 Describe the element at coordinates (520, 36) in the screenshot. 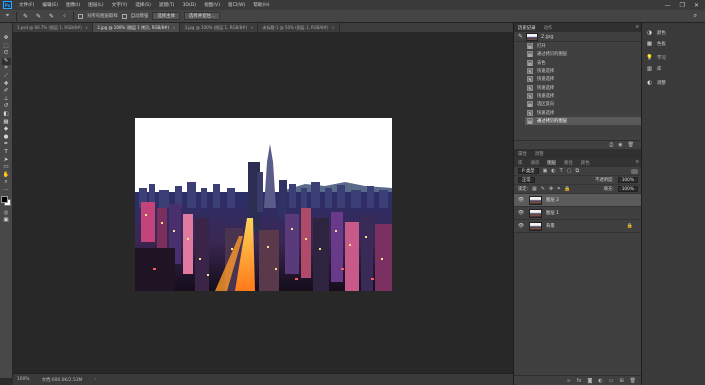

I see `history-brush-icon: ✎` at that location.